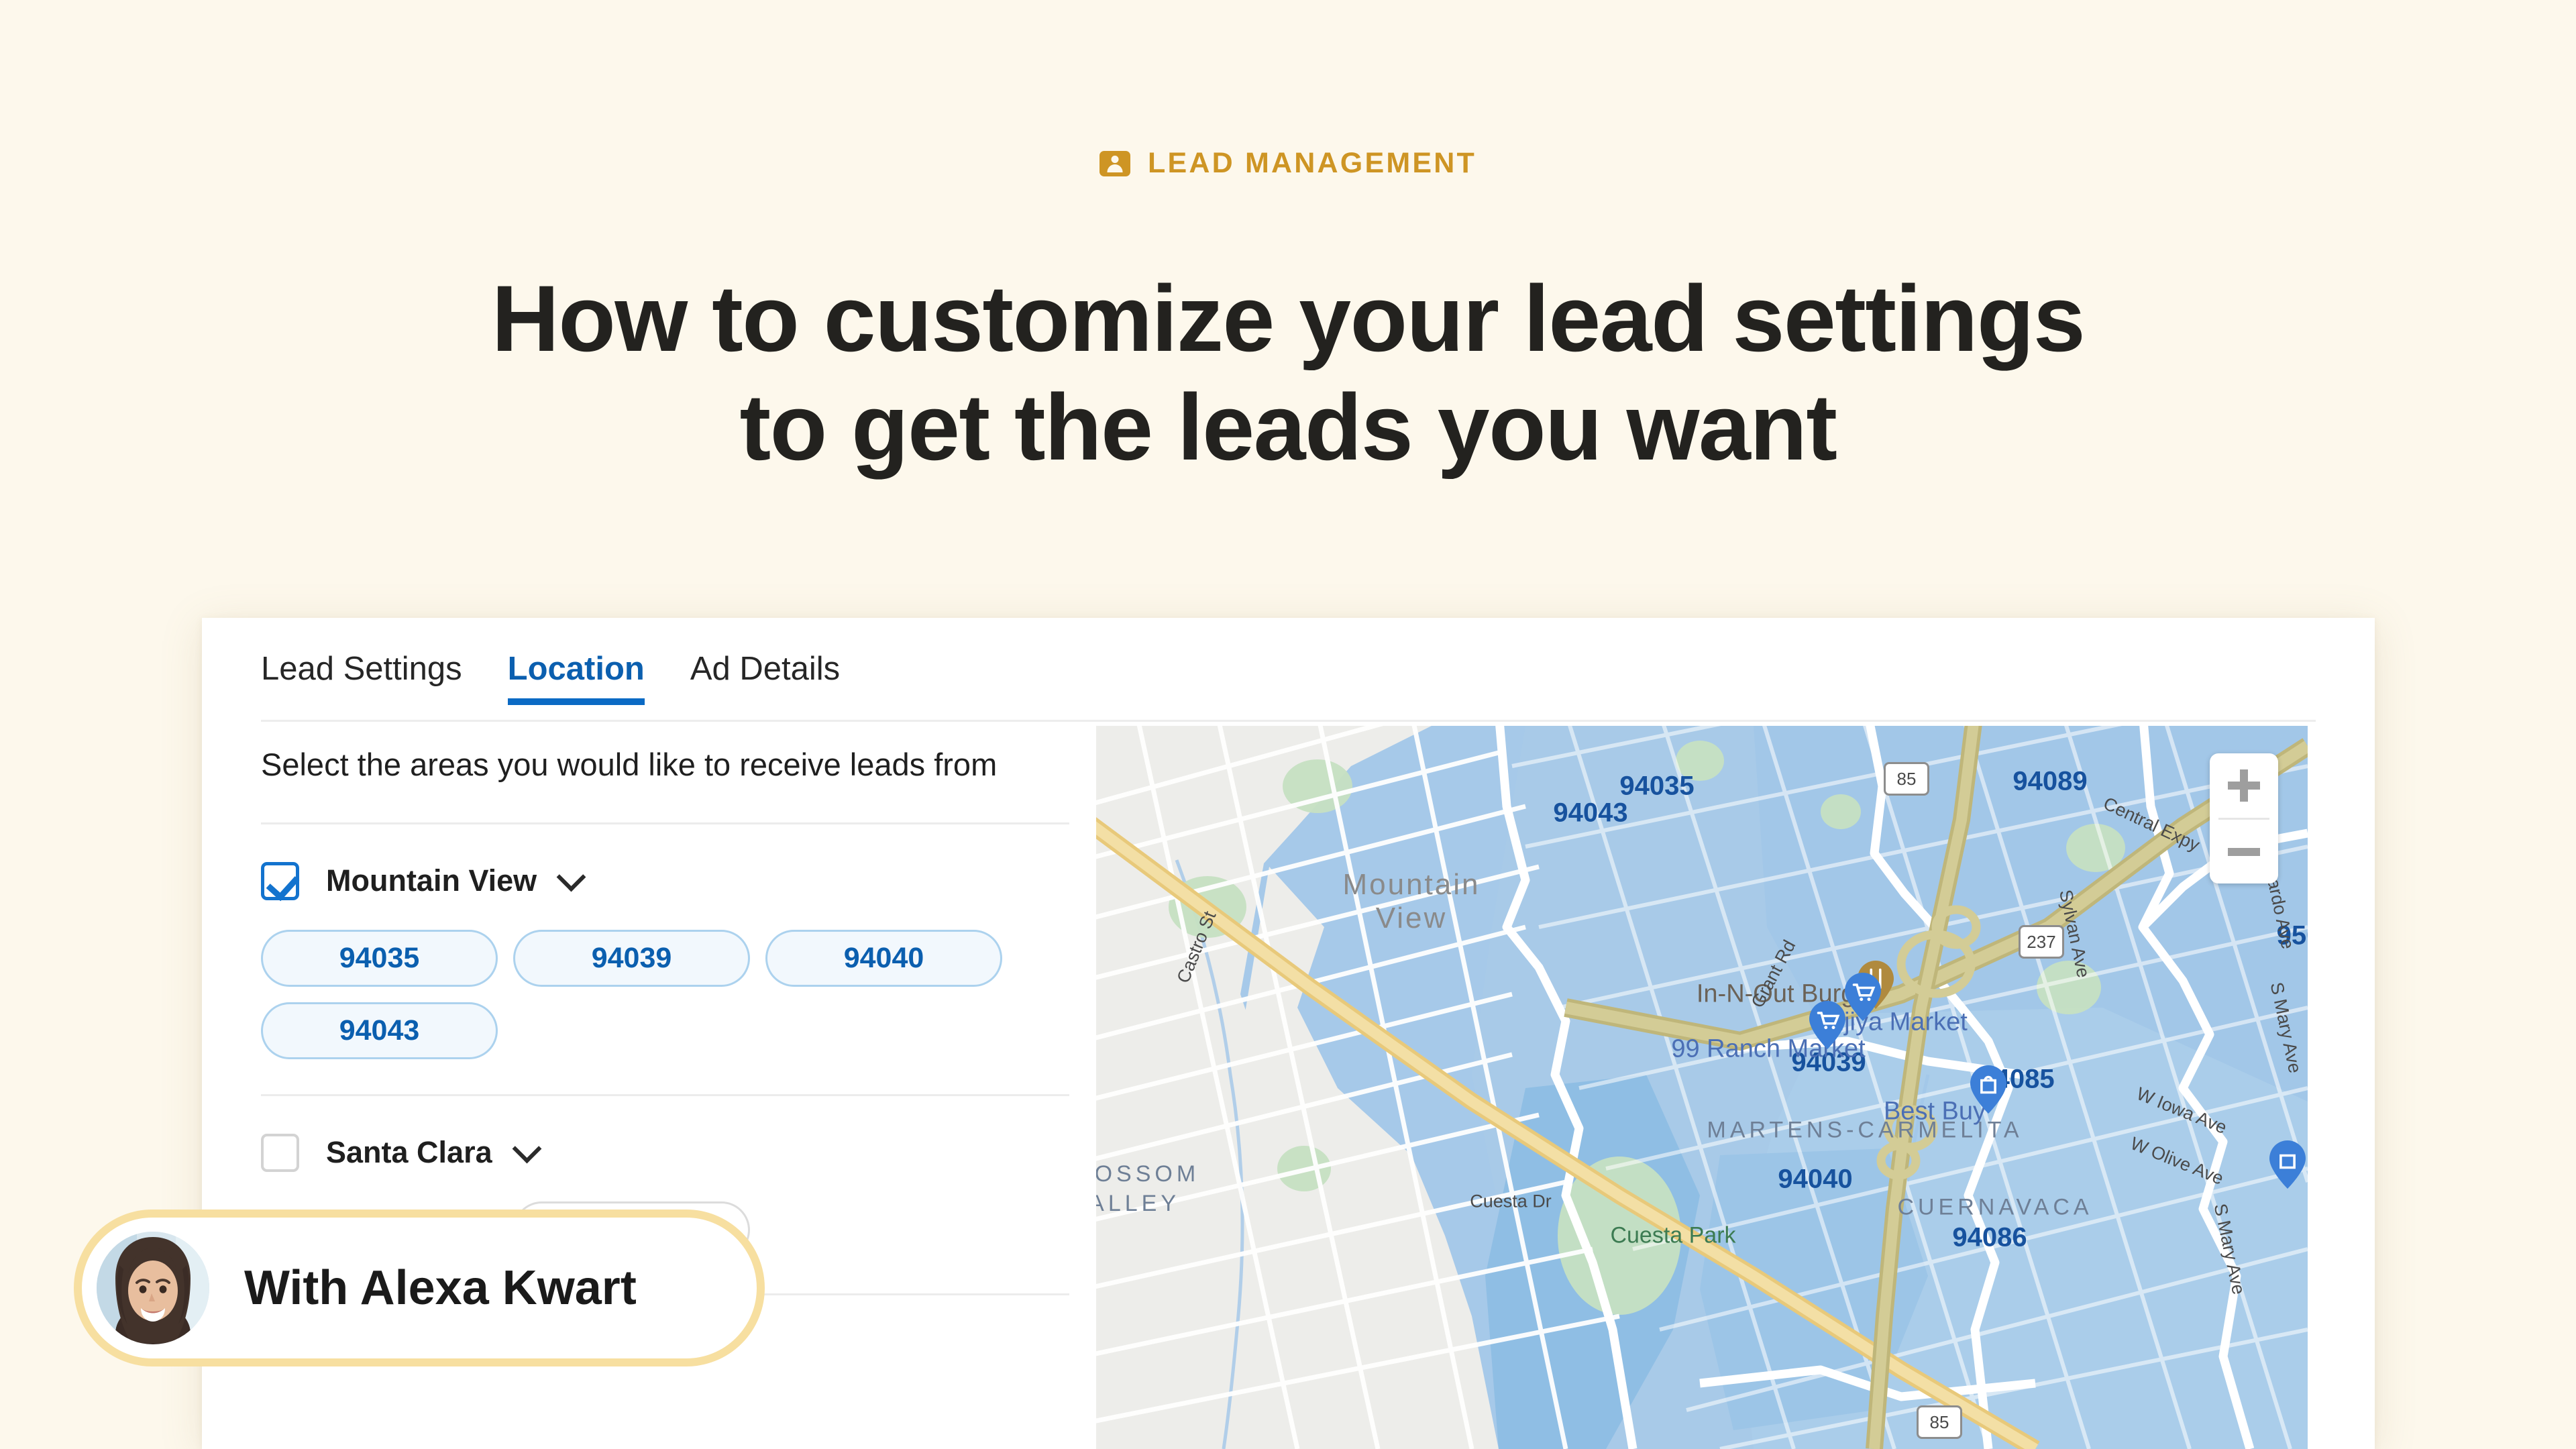  I want to click on presenter-name: With Alexa Kwart, so click(440, 1288).